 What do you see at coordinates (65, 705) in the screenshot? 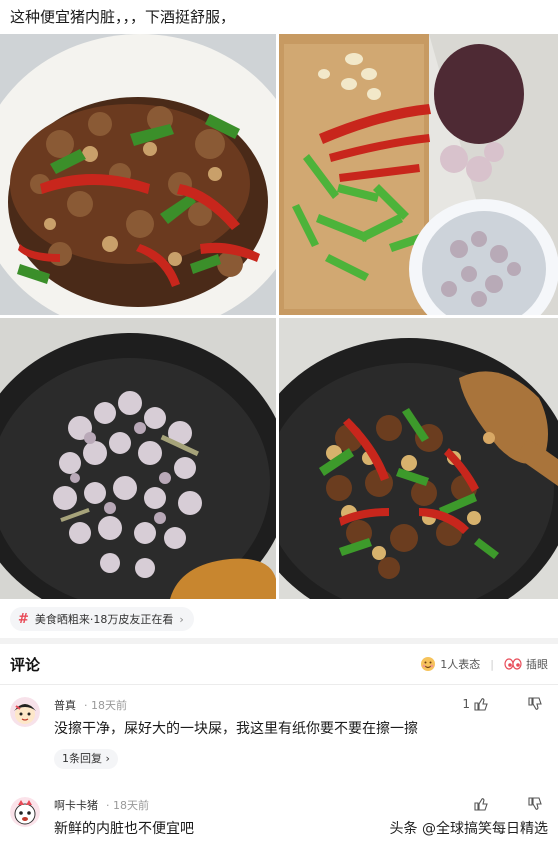
I see `comment-username: 普真` at bounding box center [65, 705].